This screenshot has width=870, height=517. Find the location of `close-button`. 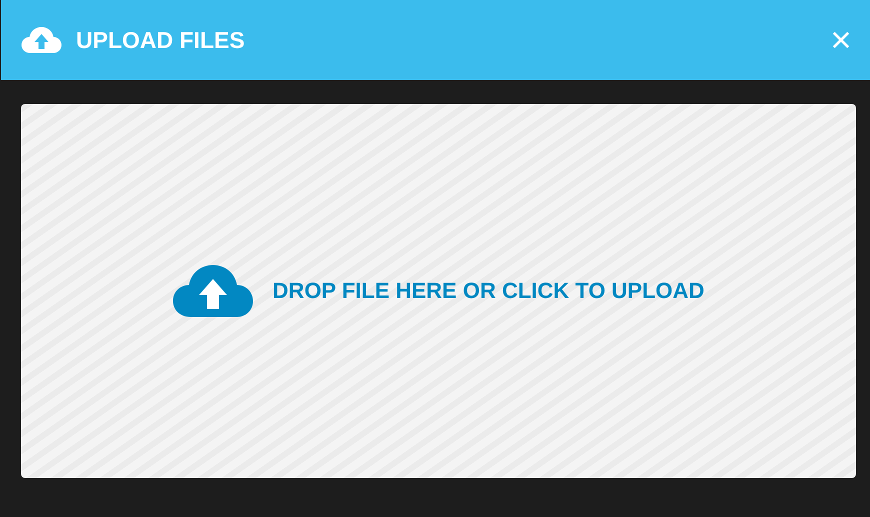

close-button is located at coordinates (841, 40).